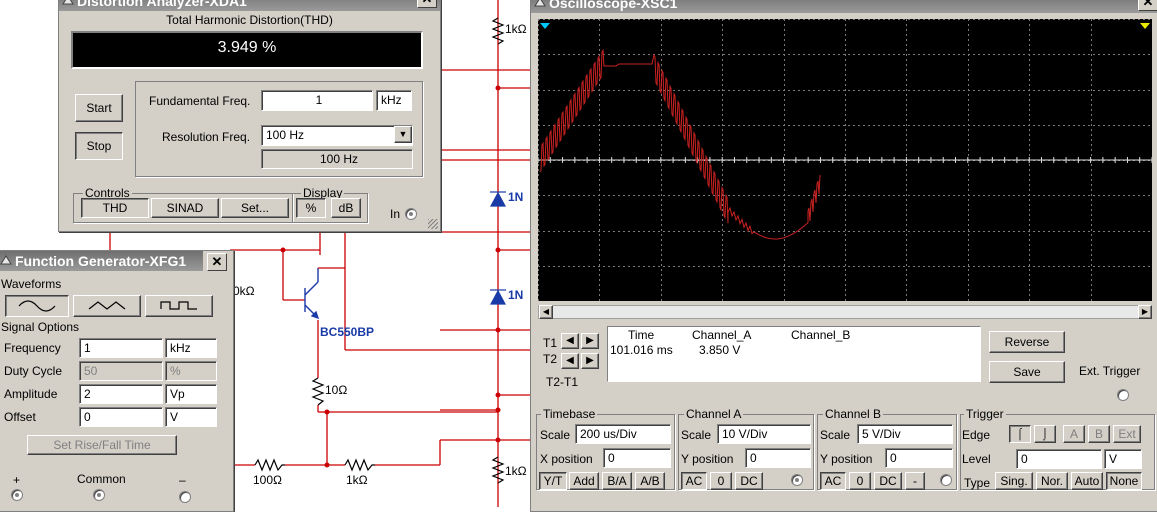  I want to click on square-wave-icon, so click(178, 305).